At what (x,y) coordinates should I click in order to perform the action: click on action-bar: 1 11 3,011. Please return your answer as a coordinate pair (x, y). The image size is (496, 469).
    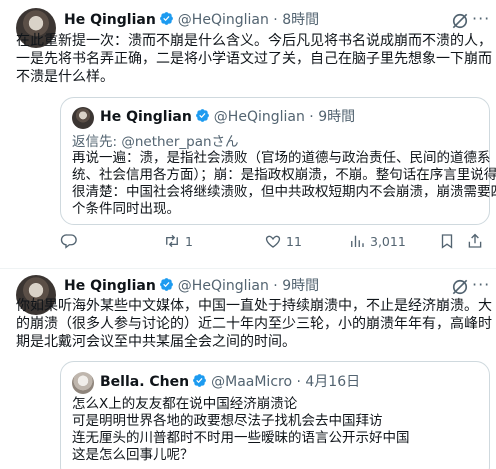
    Looking at the image, I should click on (275, 246).